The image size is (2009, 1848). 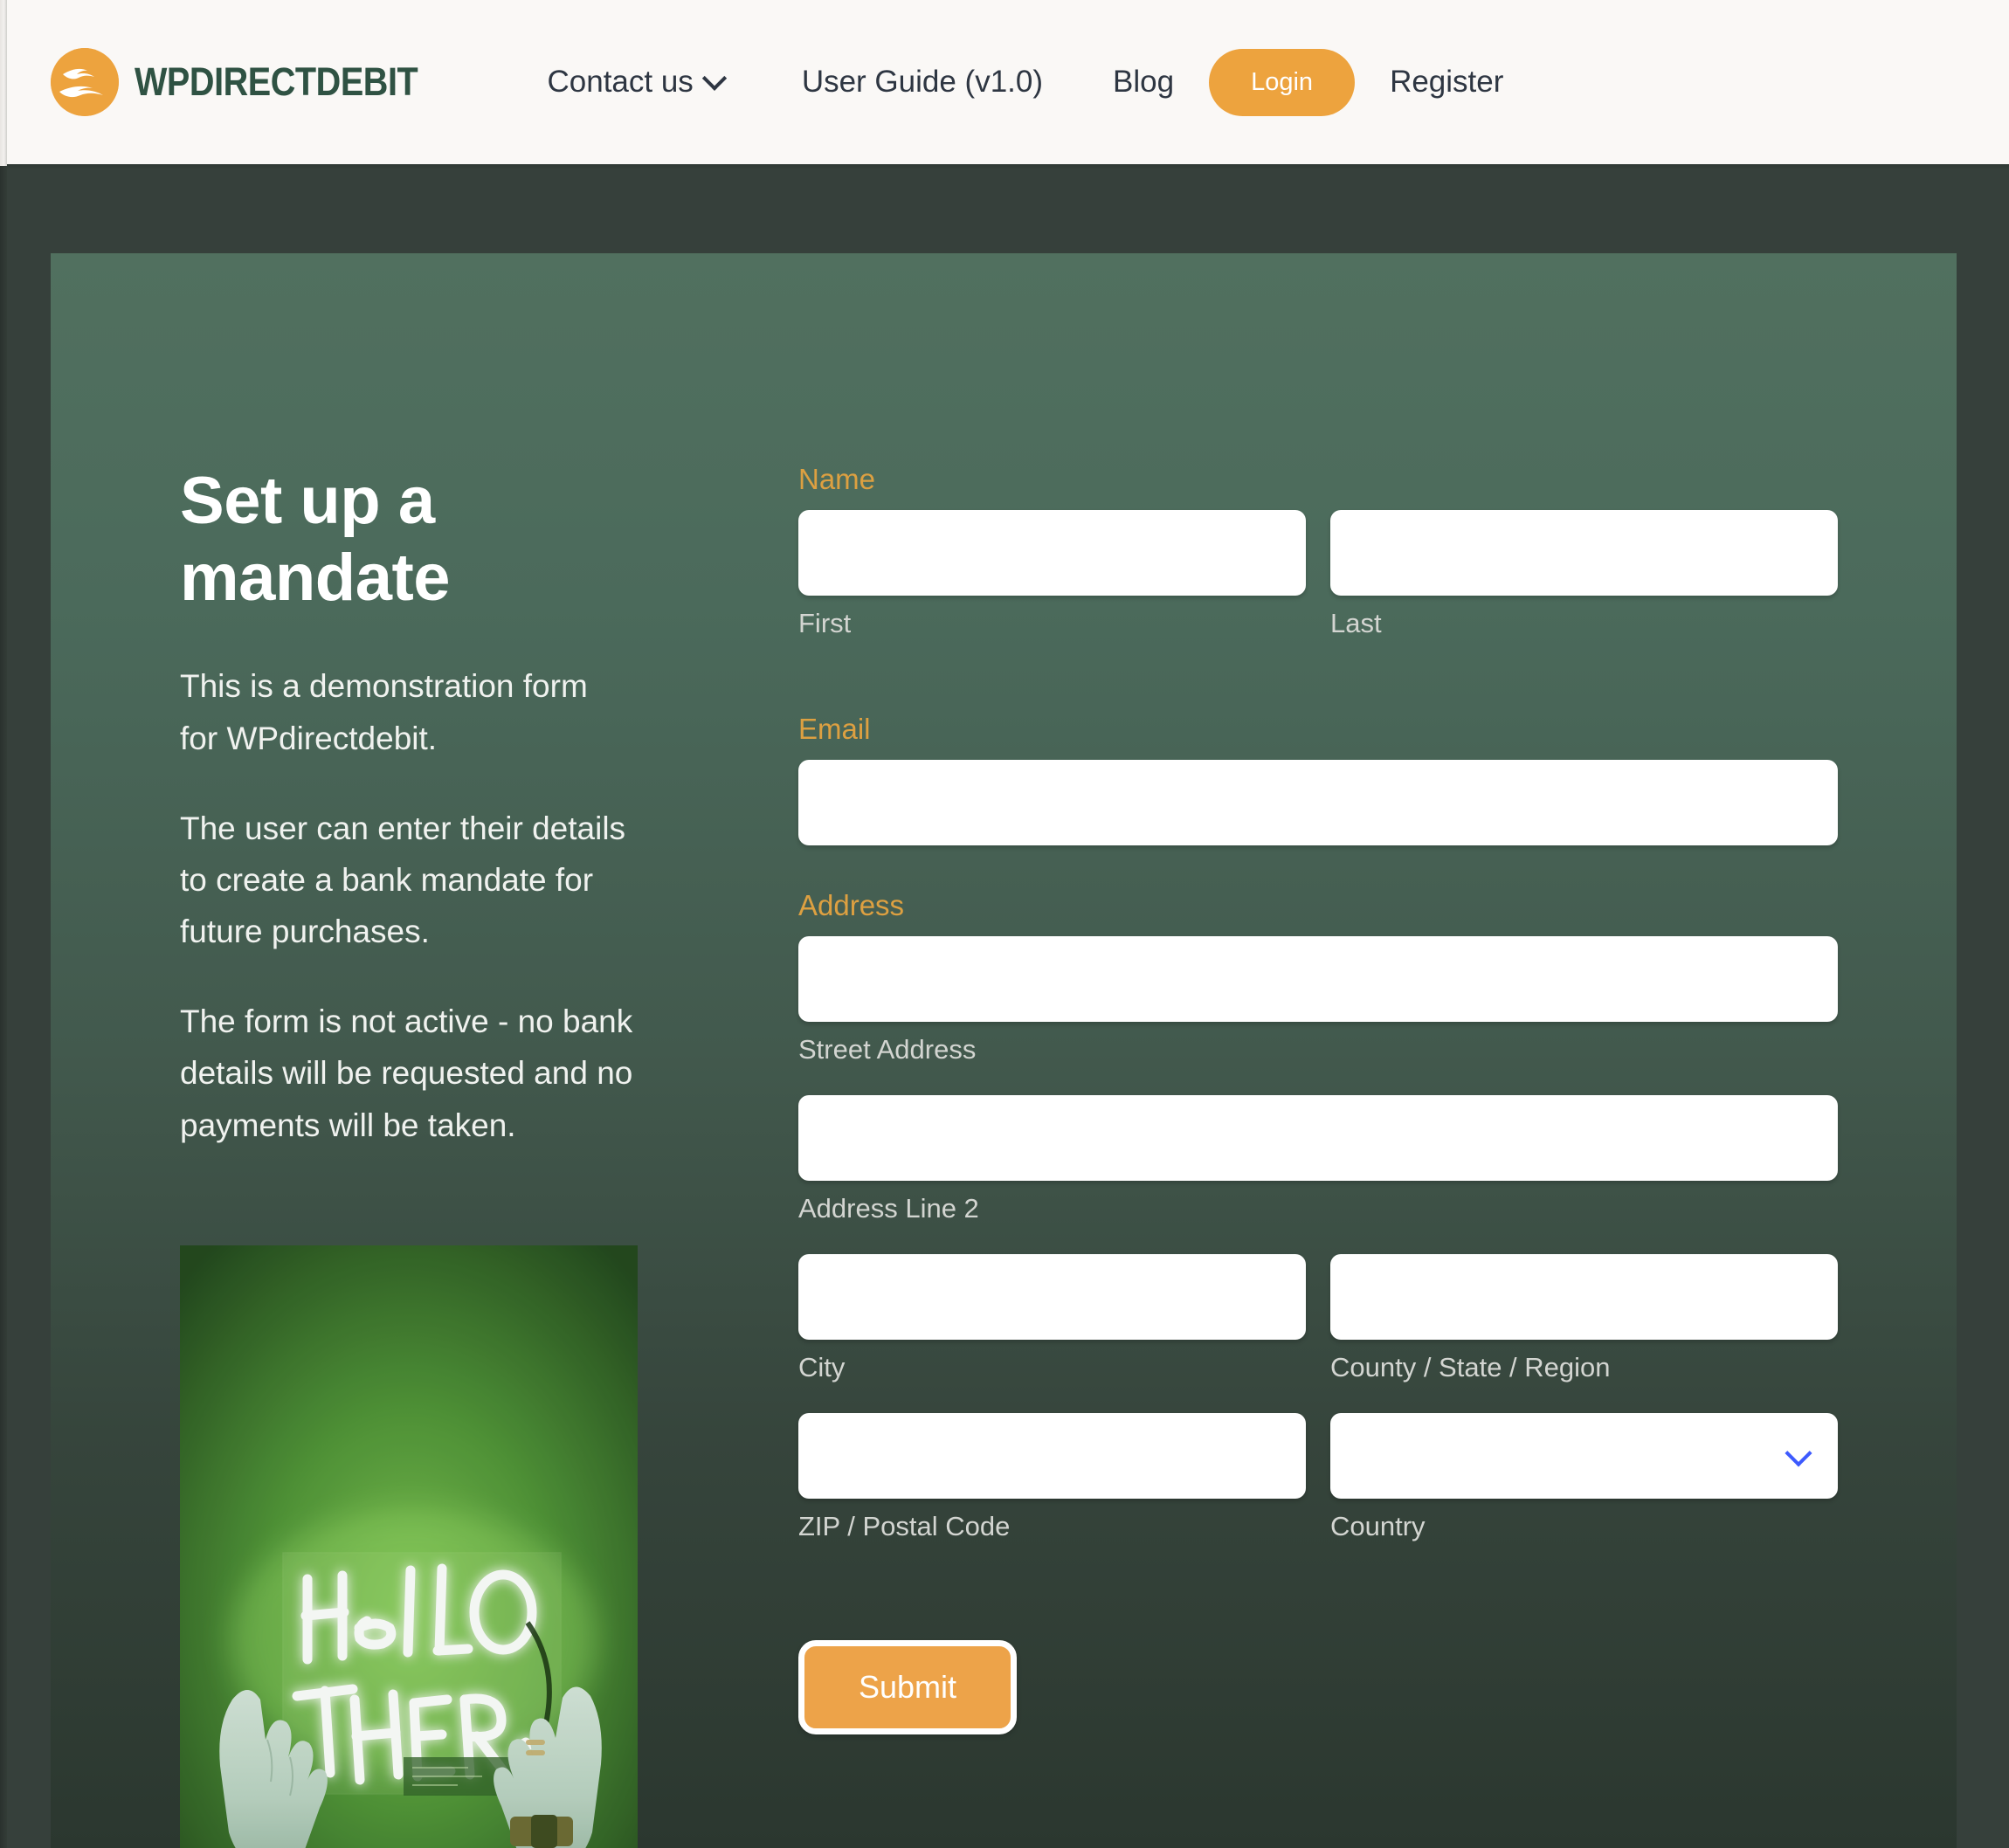 I want to click on zip-postal-code-sub-label: ZIP / Postal Code, so click(x=905, y=1526).